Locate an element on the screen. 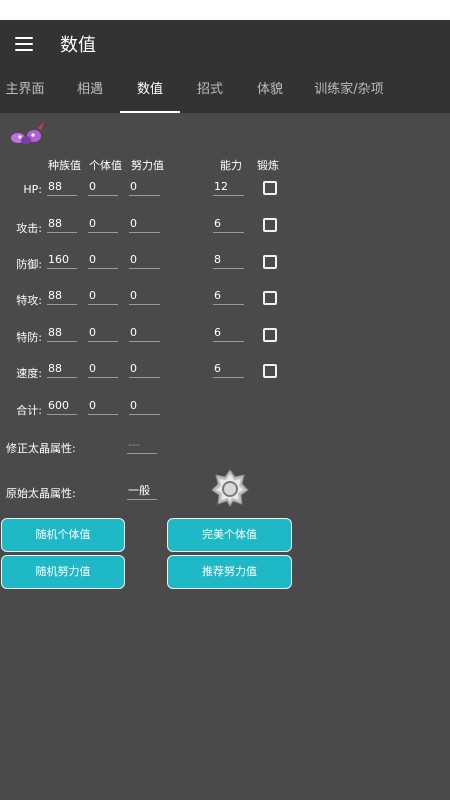  stat-field-defense: 8 is located at coordinates (228, 261).